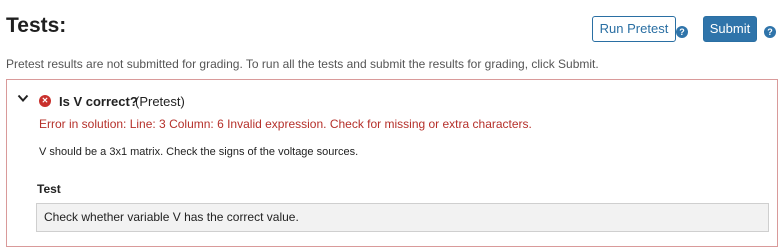 The image size is (782, 251). I want to click on chevron-down-icon, so click(23, 98).